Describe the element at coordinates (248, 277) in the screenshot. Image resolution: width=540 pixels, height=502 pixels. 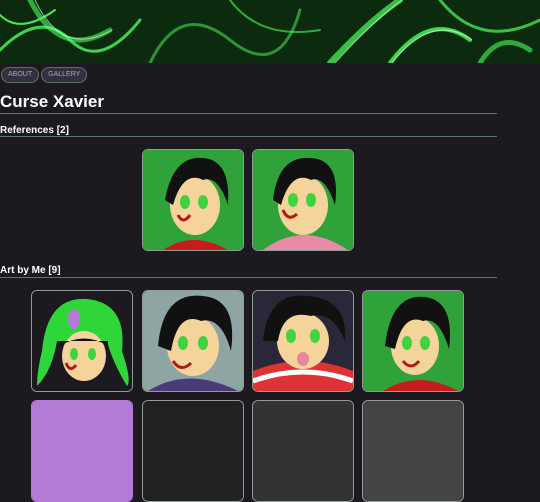
I see `art-divider` at that location.